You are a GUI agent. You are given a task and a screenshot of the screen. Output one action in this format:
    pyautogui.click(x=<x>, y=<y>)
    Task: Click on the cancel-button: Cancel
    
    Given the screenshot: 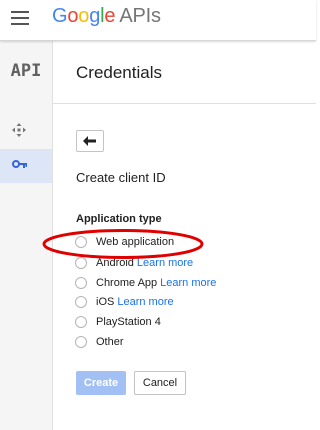 What is the action you would take?
    pyautogui.click(x=160, y=383)
    